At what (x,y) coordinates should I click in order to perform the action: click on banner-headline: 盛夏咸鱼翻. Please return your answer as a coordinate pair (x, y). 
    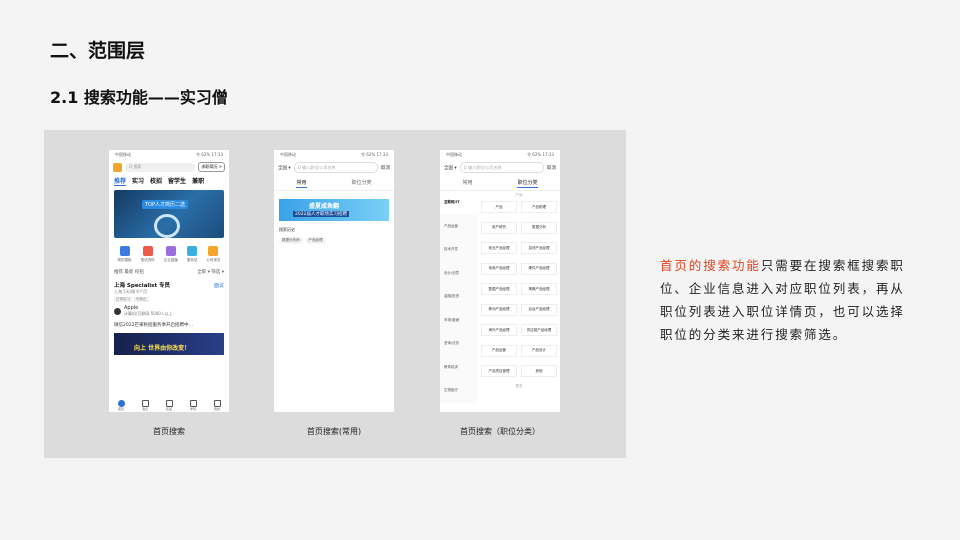
    Looking at the image, I should click on (324, 206).